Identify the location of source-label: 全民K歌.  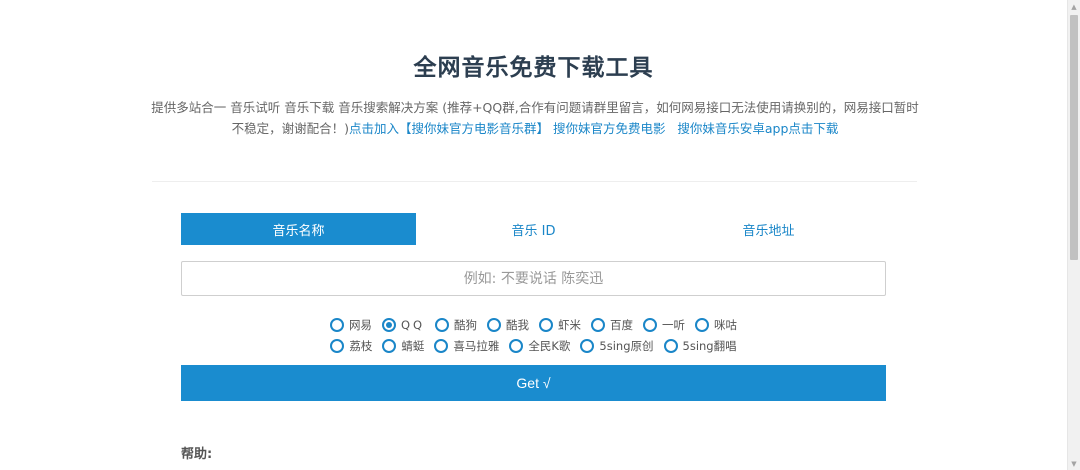
(549, 345).